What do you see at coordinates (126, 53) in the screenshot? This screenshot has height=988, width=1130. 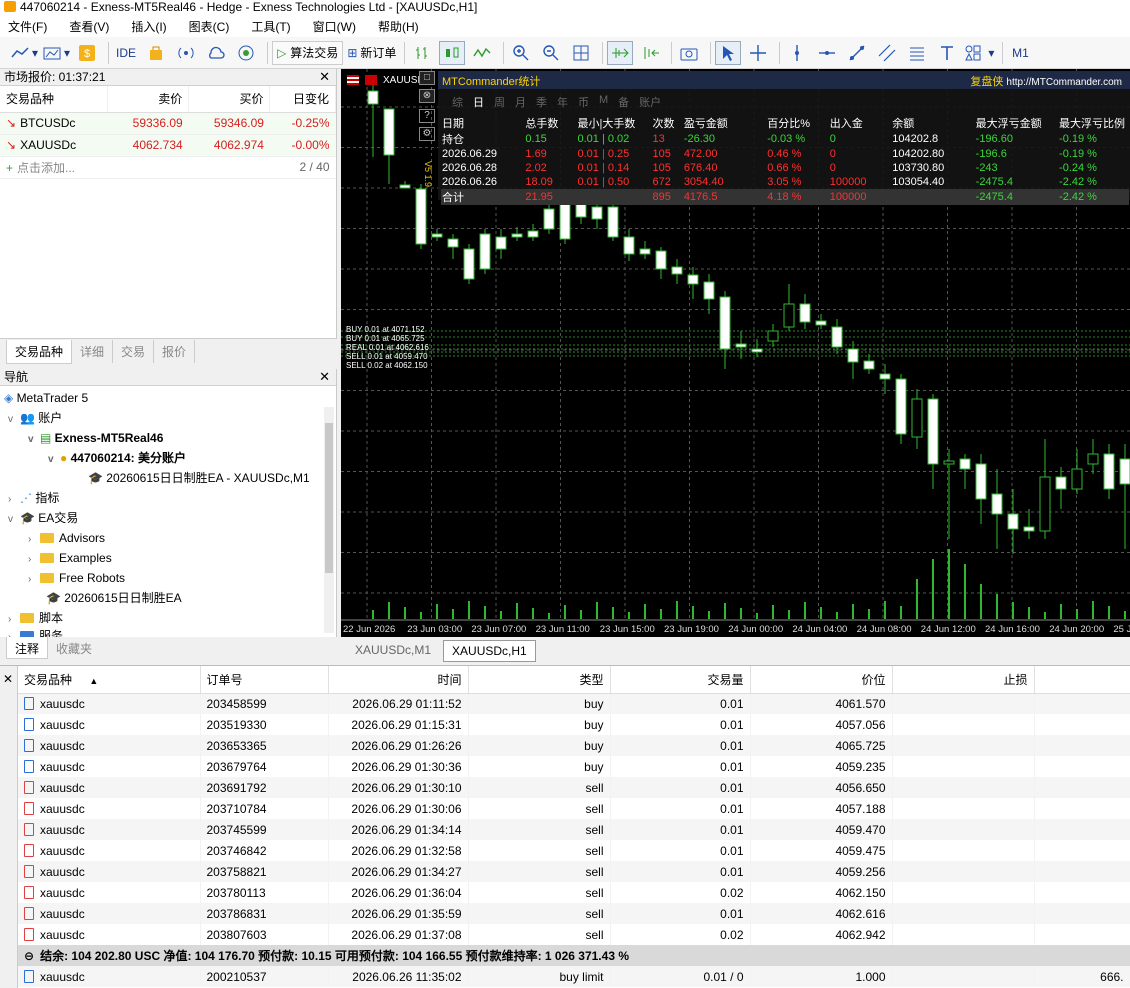 I see `ide-button: IDE` at bounding box center [126, 53].